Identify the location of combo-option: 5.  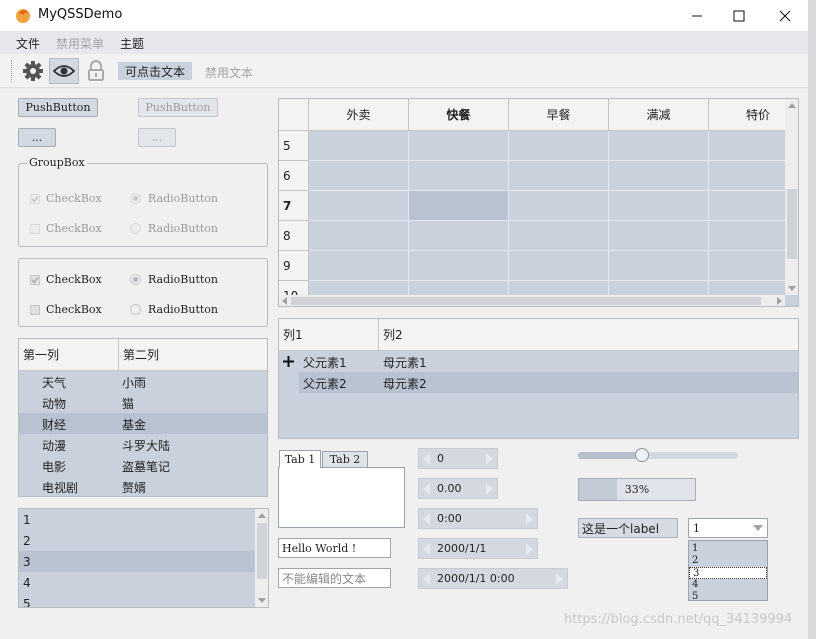
(728, 597).